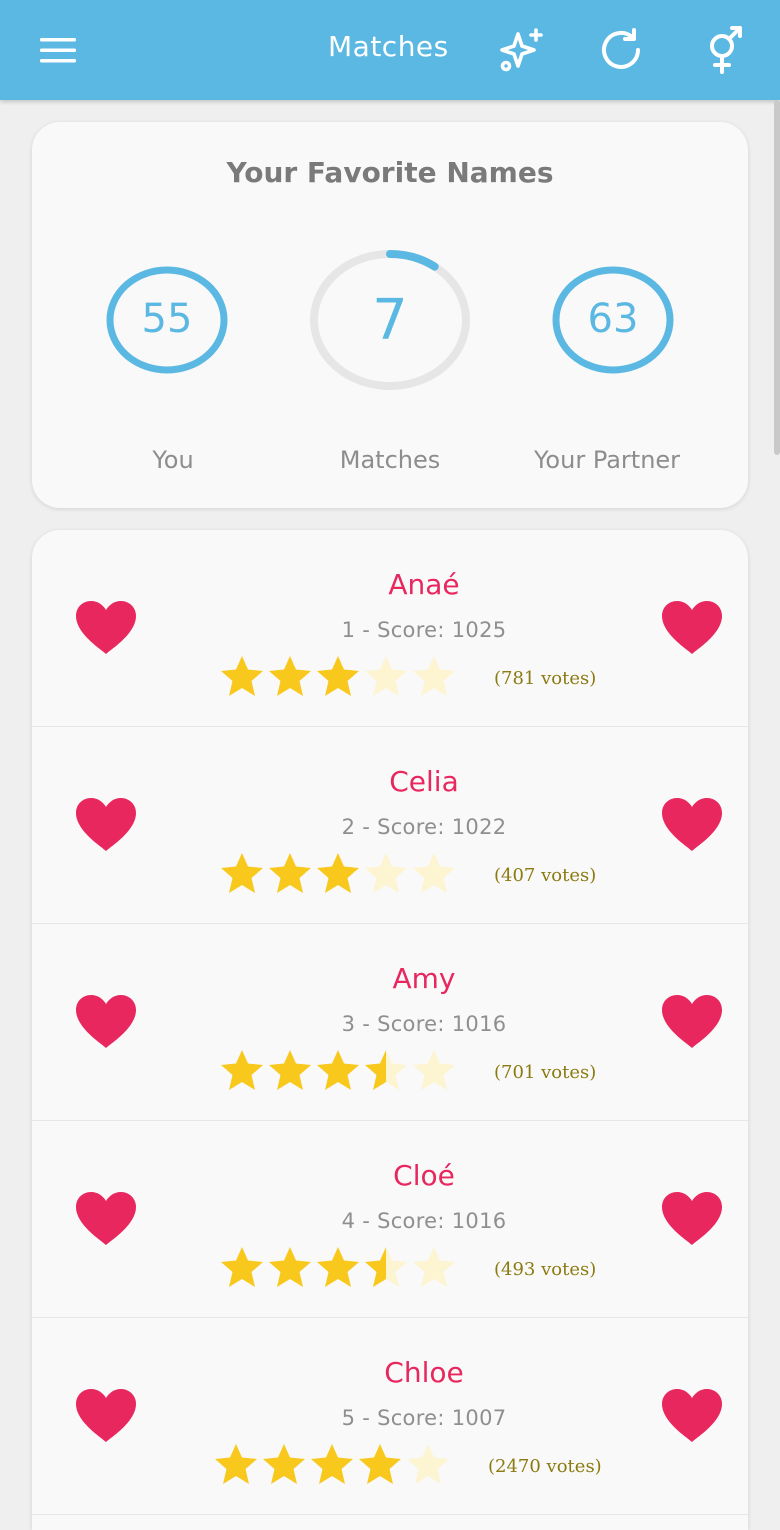  Describe the element at coordinates (424, 584) in the screenshot. I see `baby-name: Anaé` at that location.